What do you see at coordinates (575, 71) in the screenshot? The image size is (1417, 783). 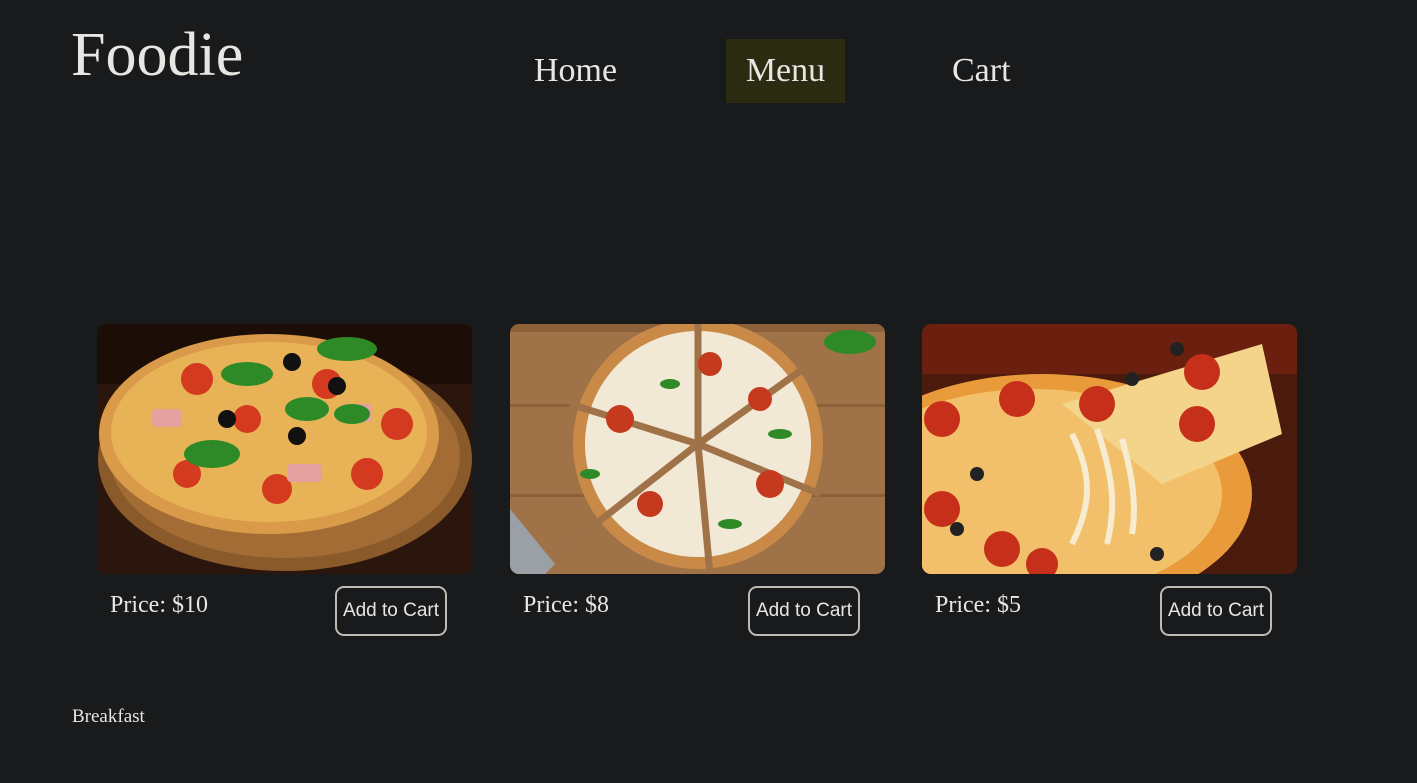 I see `nav-home-link: Home` at bounding box center [575, 71].